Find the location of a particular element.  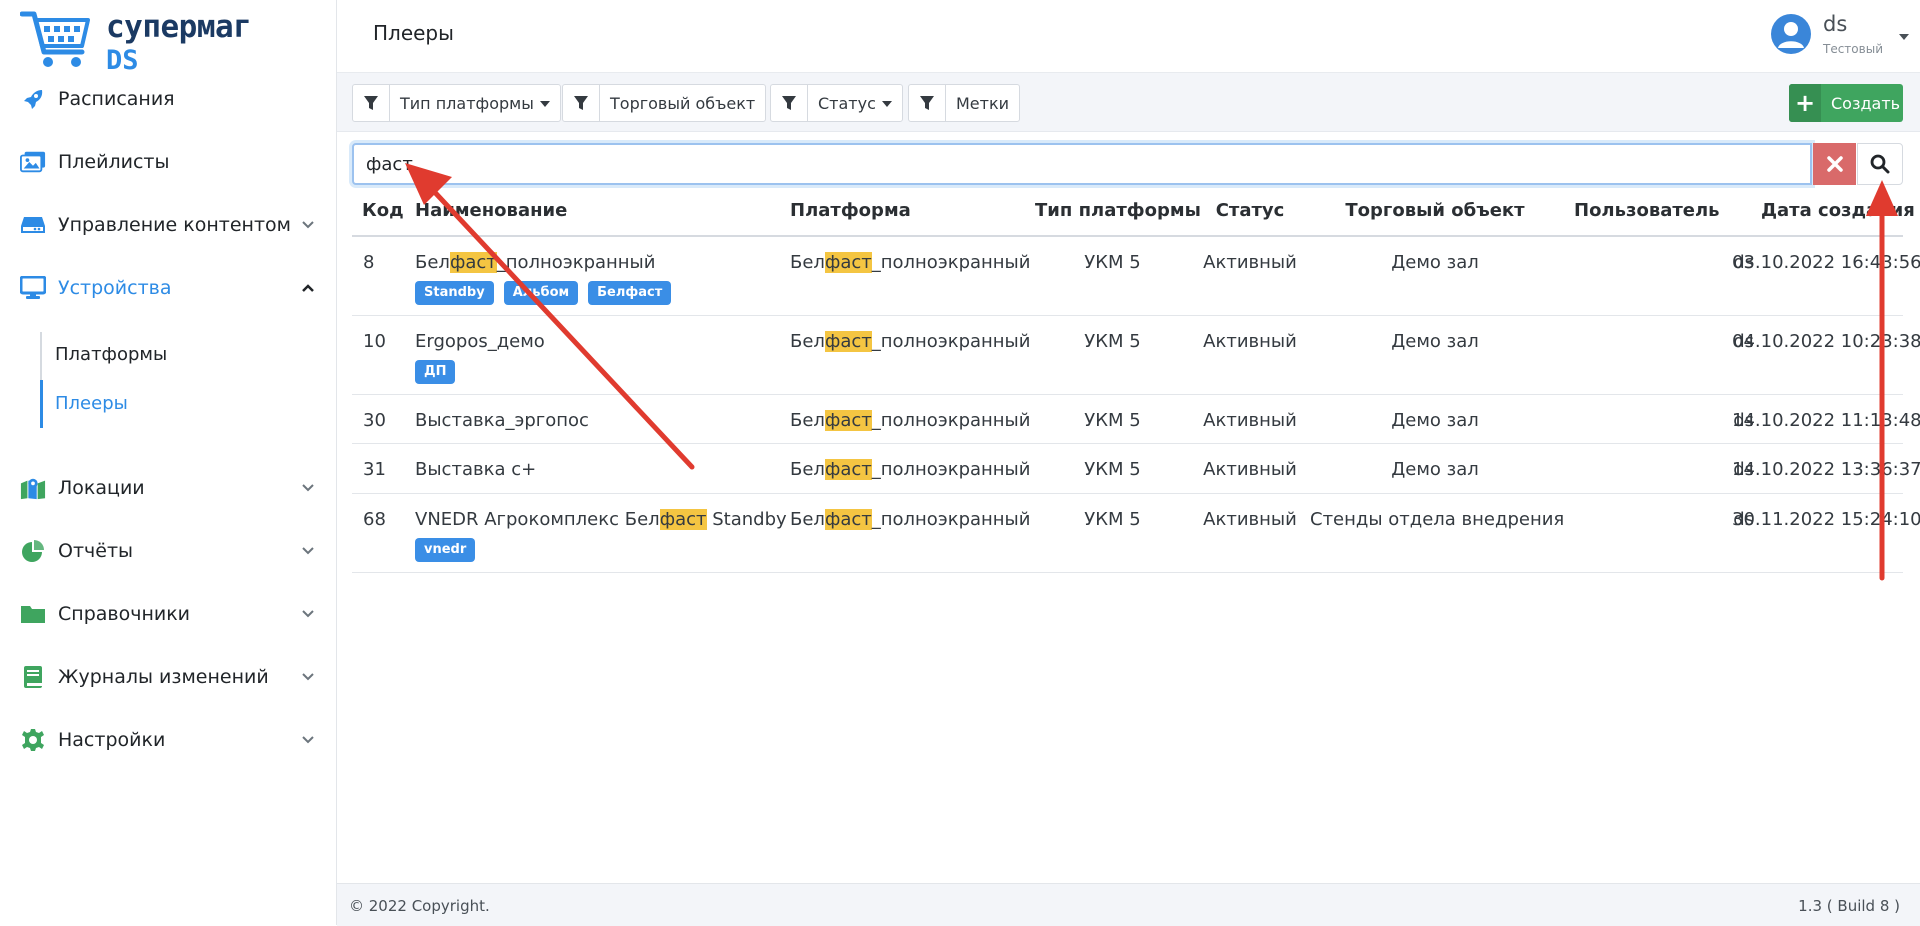

footer: © 2022 Copyright. 1.3 ( Build 8 ) is located at coordinates (1128, 904).